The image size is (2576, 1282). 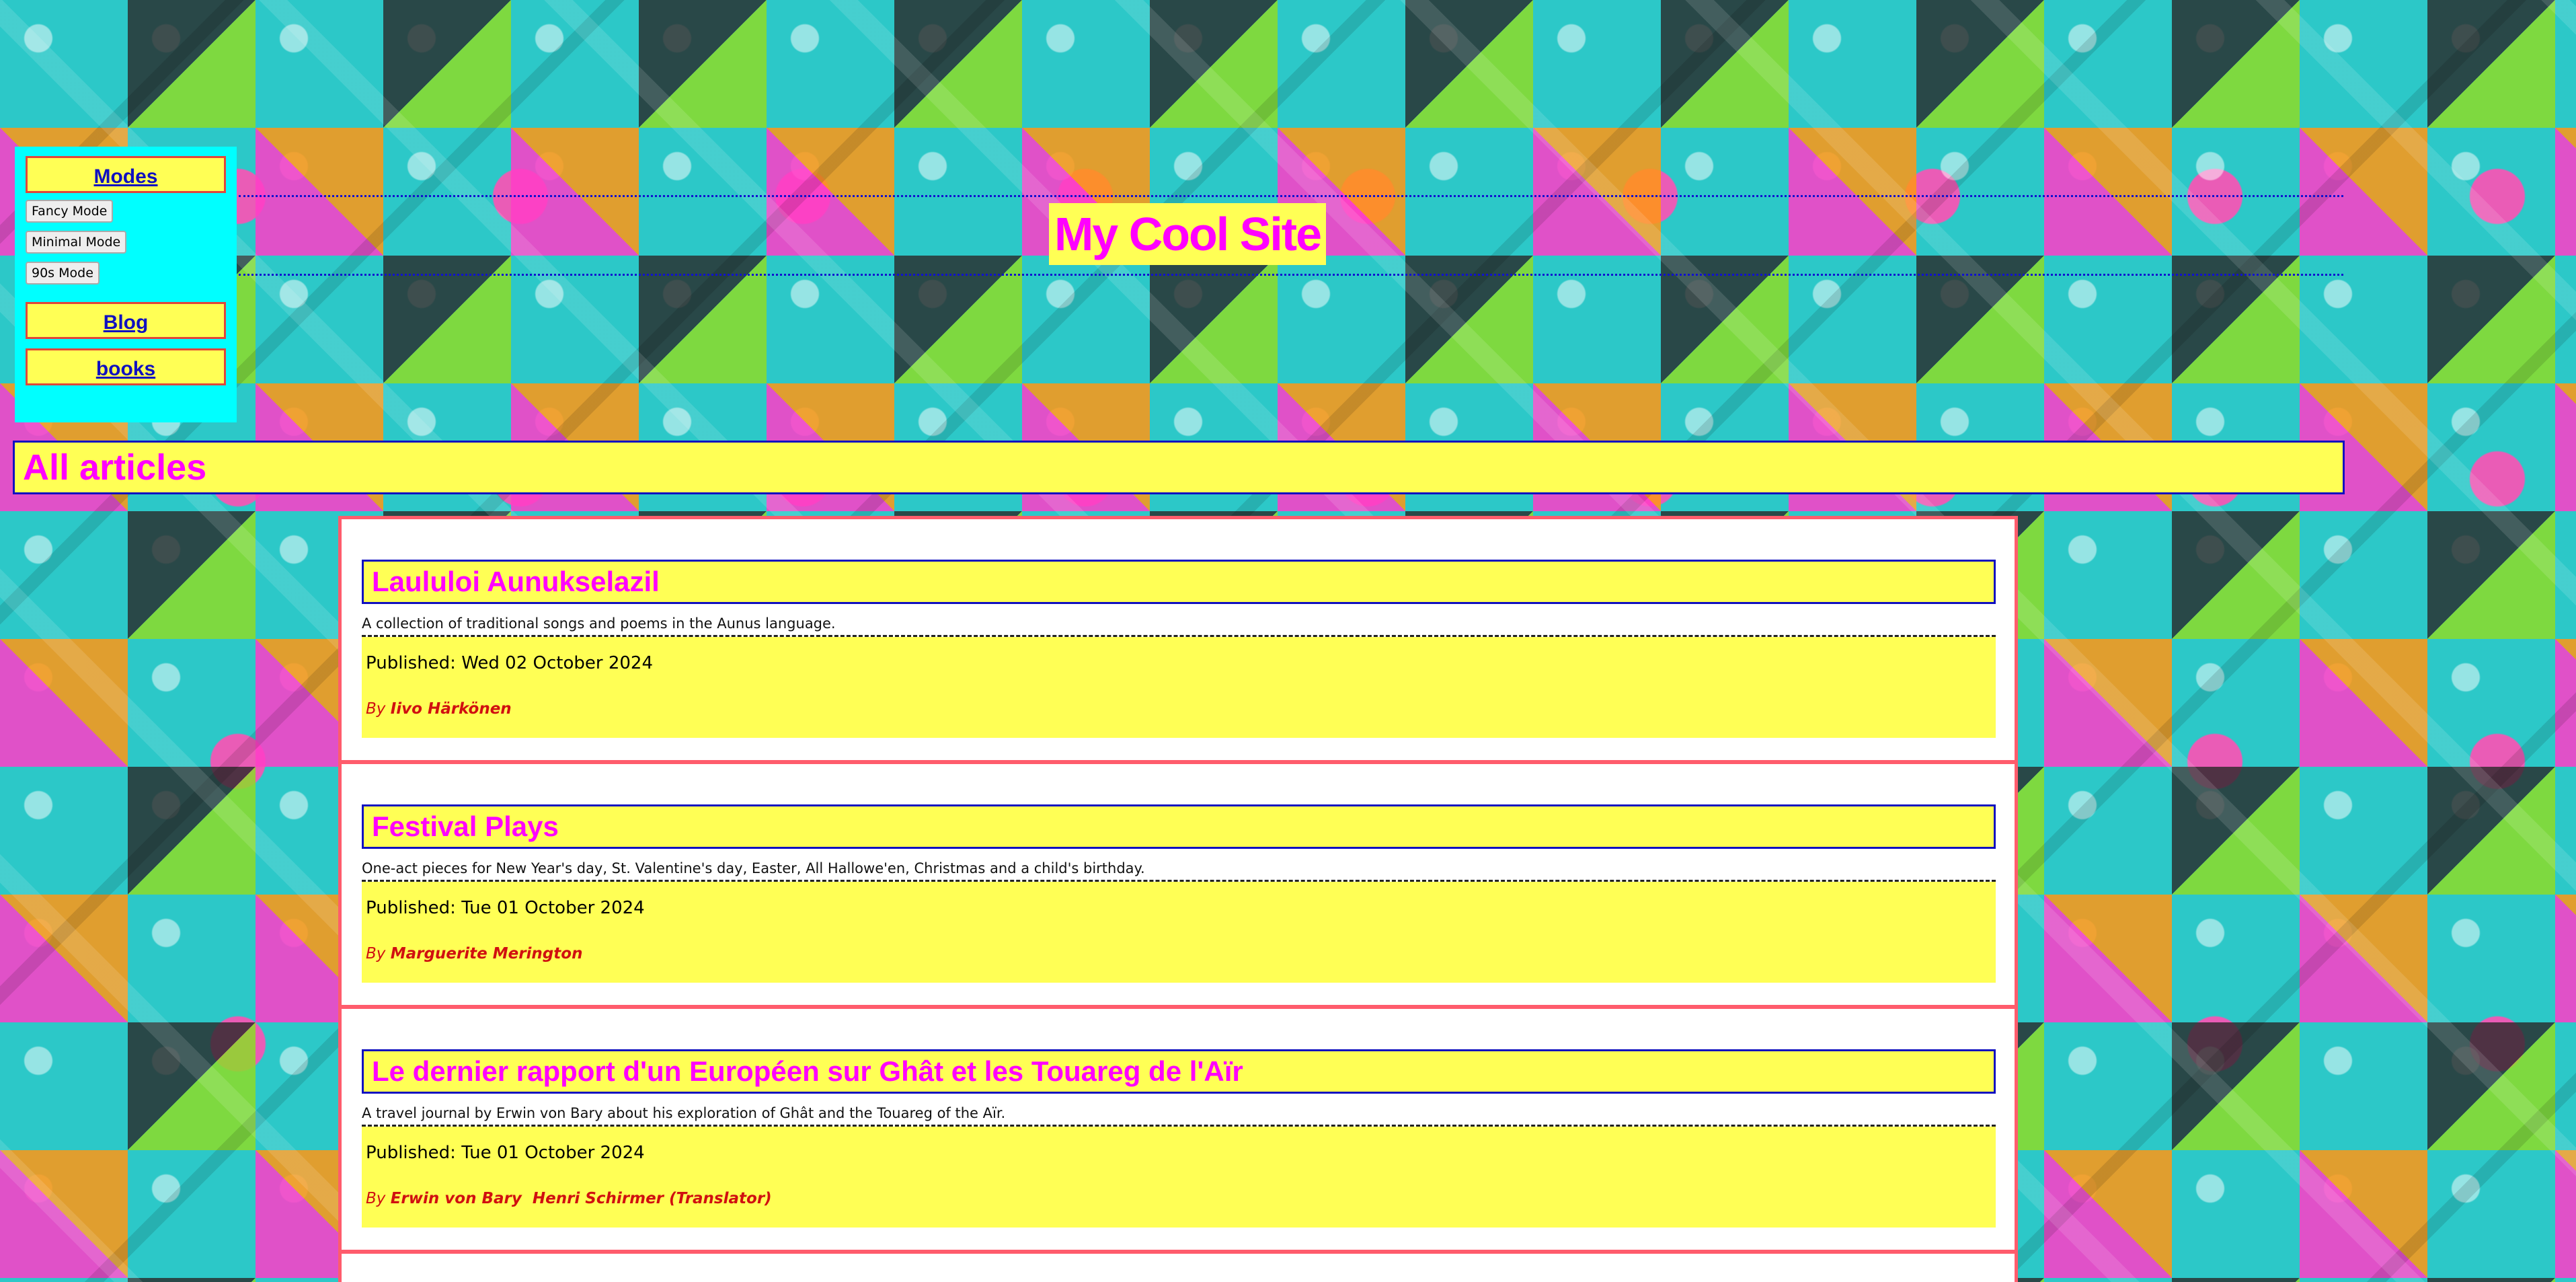 I want to click on mode-list: Fancy Mode Minimal Mode 90s Mode, so click(x=126, y=243).